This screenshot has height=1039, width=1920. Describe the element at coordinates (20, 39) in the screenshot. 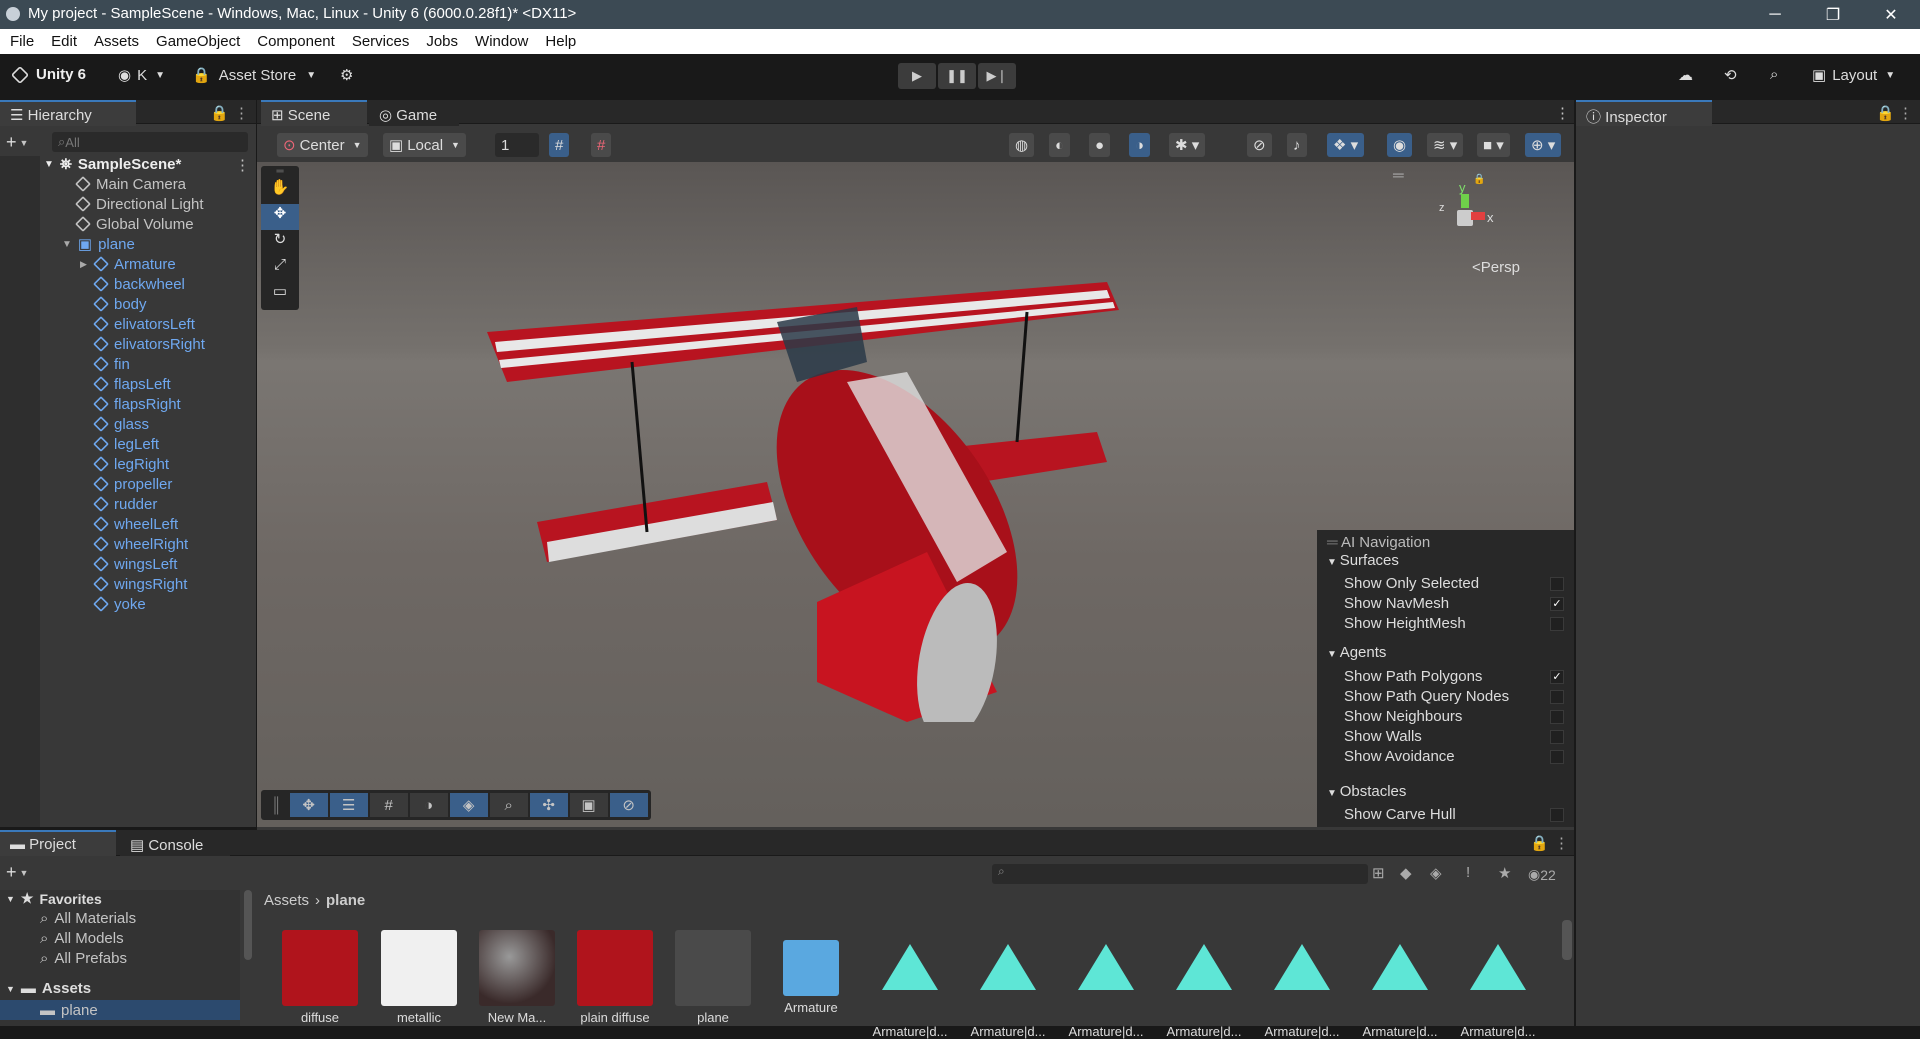

I see `menu-file: File` at that location.